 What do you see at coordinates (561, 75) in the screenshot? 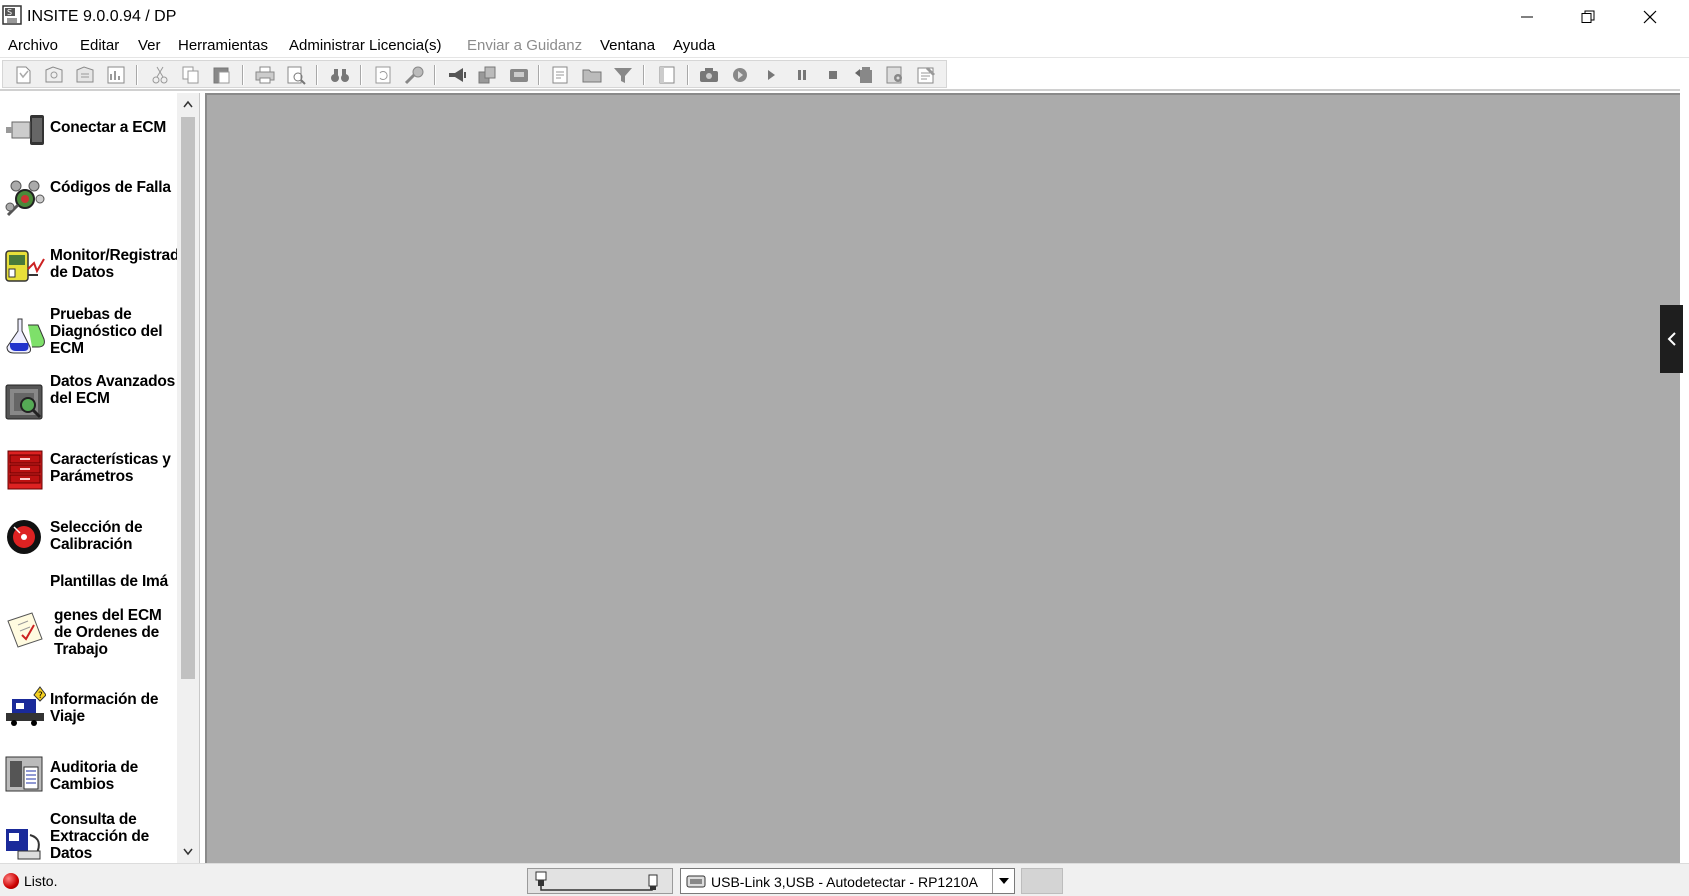
I see `document-icon` at bounding box center [561, 75].